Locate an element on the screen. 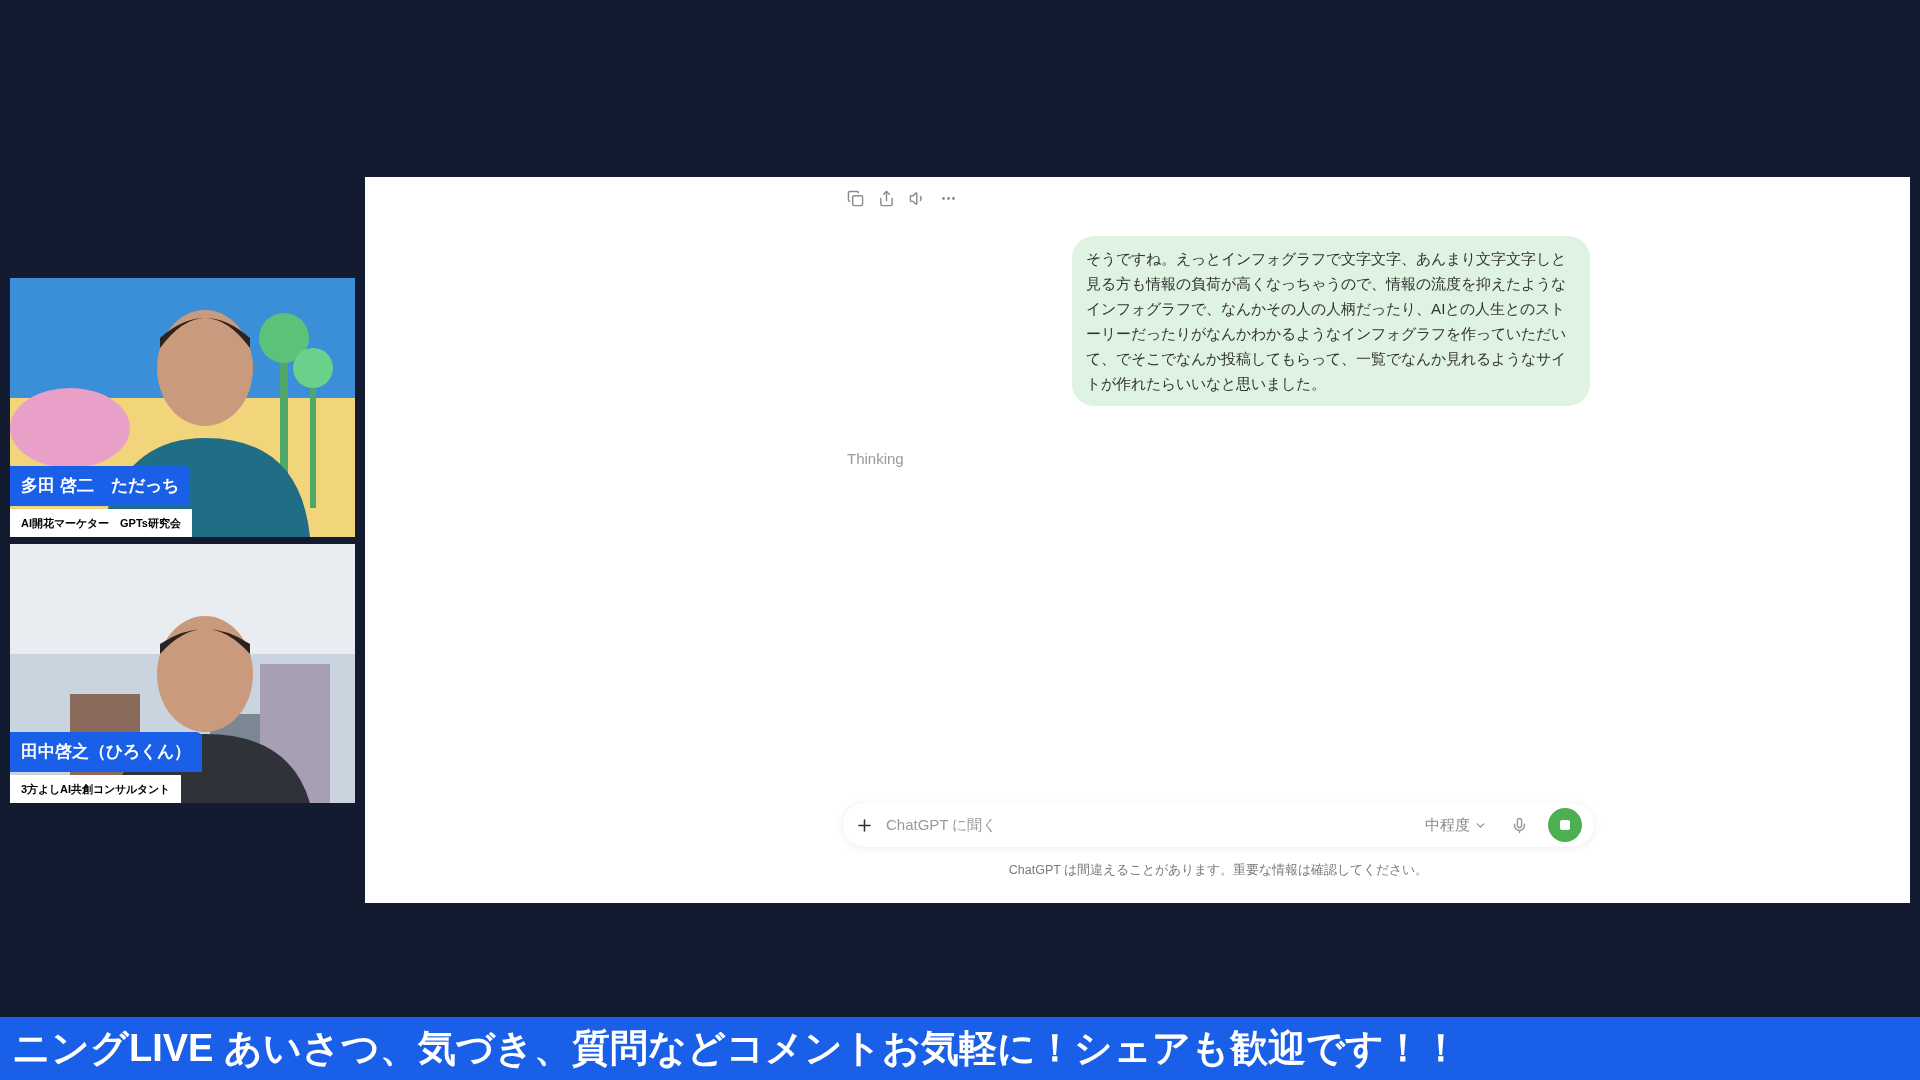 This screenshot has width=1920, height=1080. role-tag: 3方よしAI共創コンサルタント is located at coordinates (96, 788).